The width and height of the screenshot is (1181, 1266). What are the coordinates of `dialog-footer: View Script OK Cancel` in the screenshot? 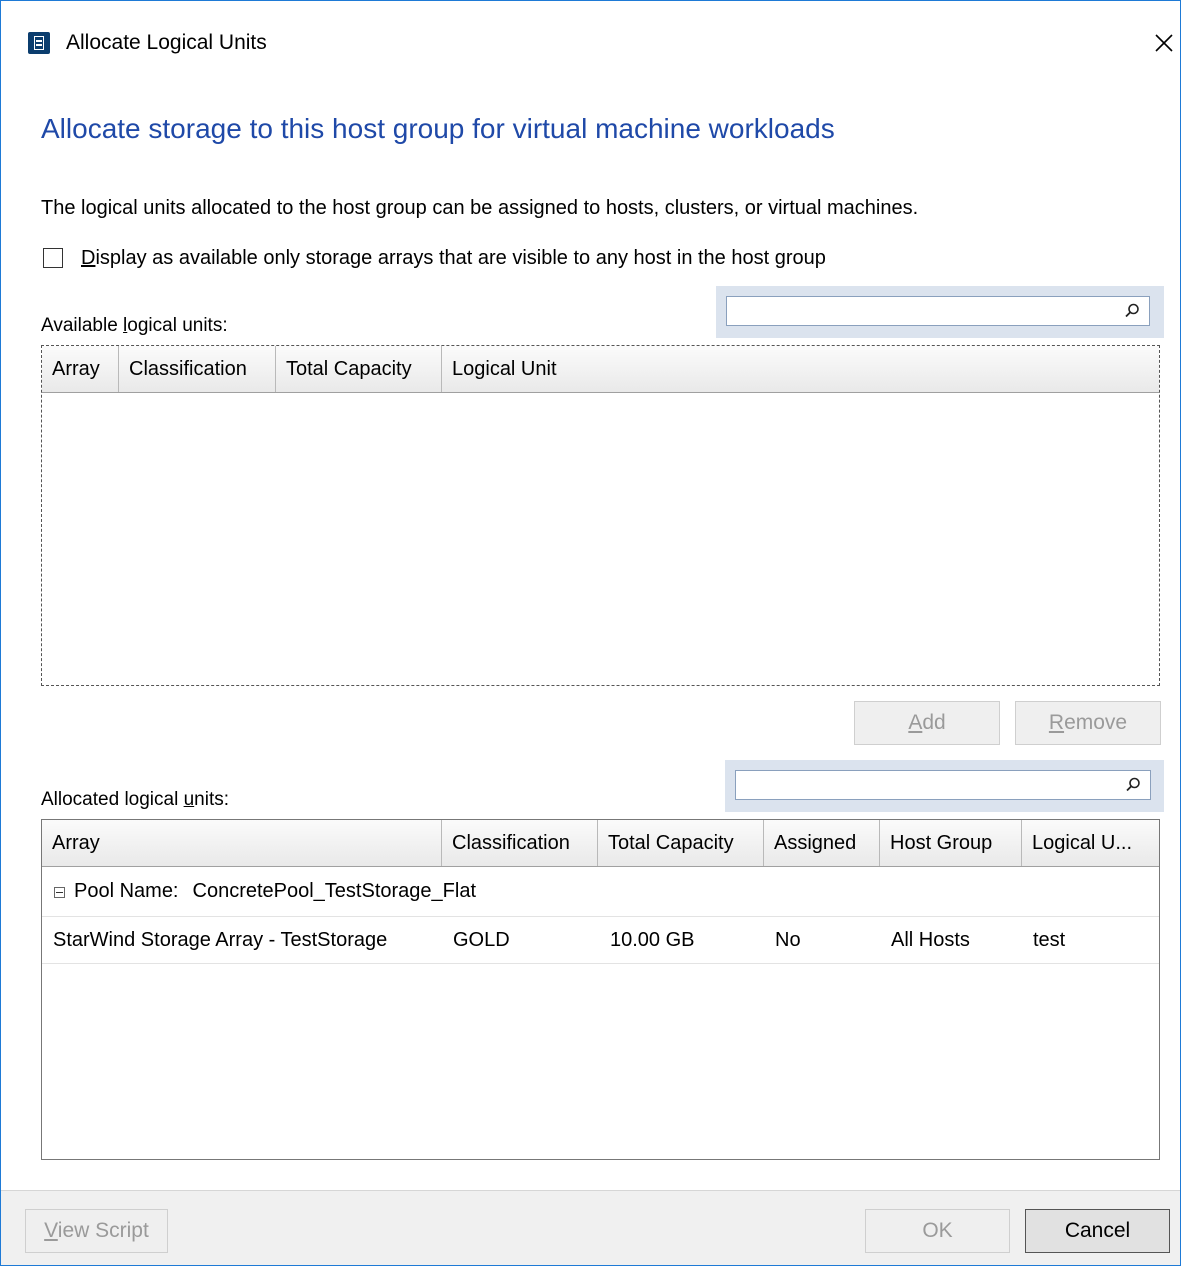 It's located at (590, 1227).